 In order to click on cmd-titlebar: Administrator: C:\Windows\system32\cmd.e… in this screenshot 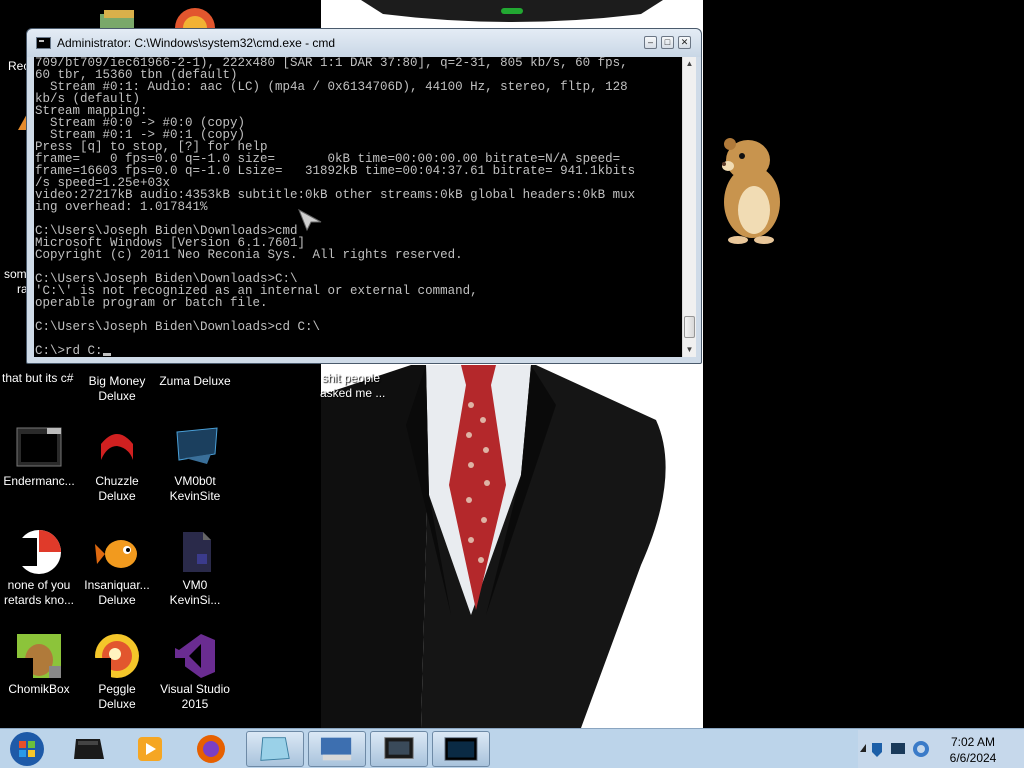, I will do `click(364, 43)`.